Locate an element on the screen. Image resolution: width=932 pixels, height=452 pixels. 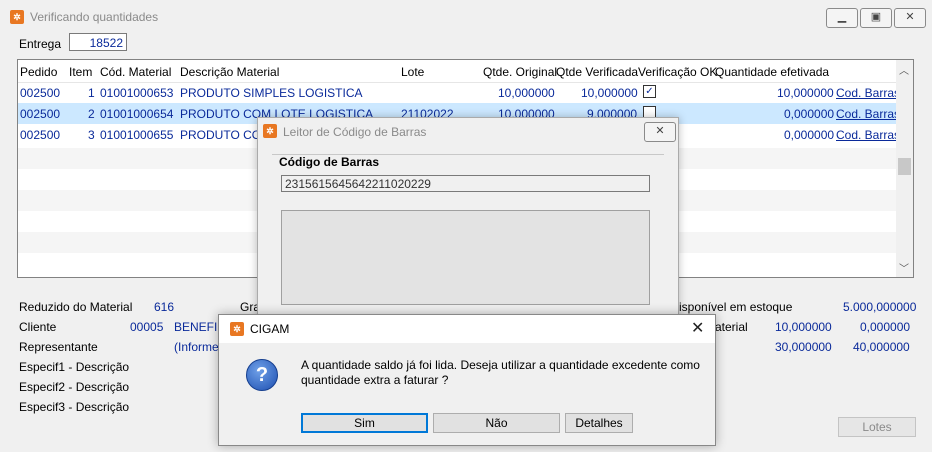
col-qtde-verificada: Qtde Verificada is located at coordinates (597, 72).